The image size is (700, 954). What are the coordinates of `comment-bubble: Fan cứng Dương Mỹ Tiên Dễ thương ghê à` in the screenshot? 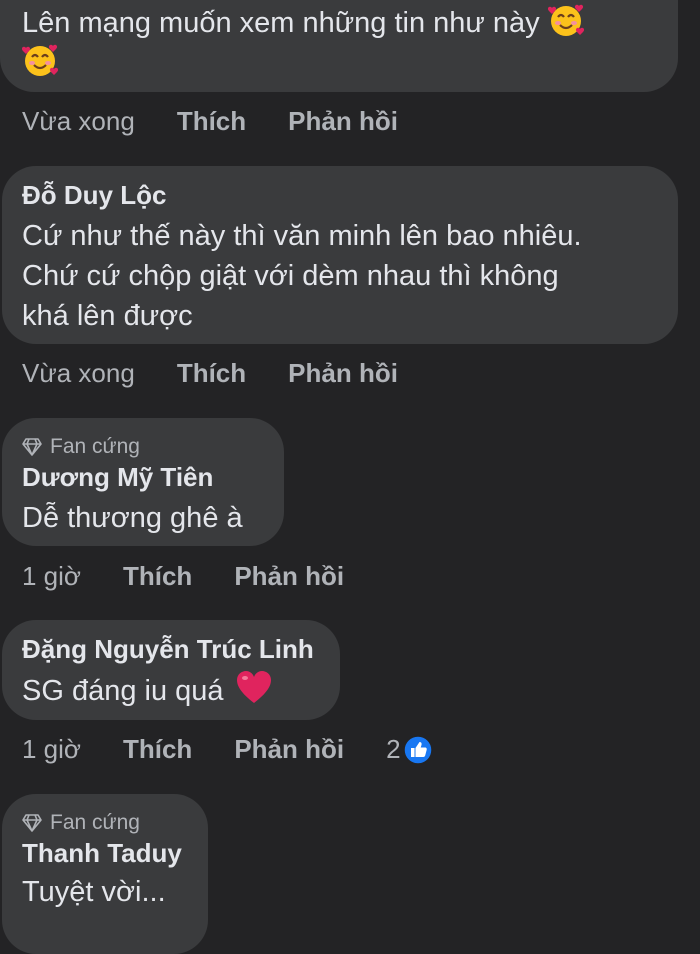 It's located at (143, 482).